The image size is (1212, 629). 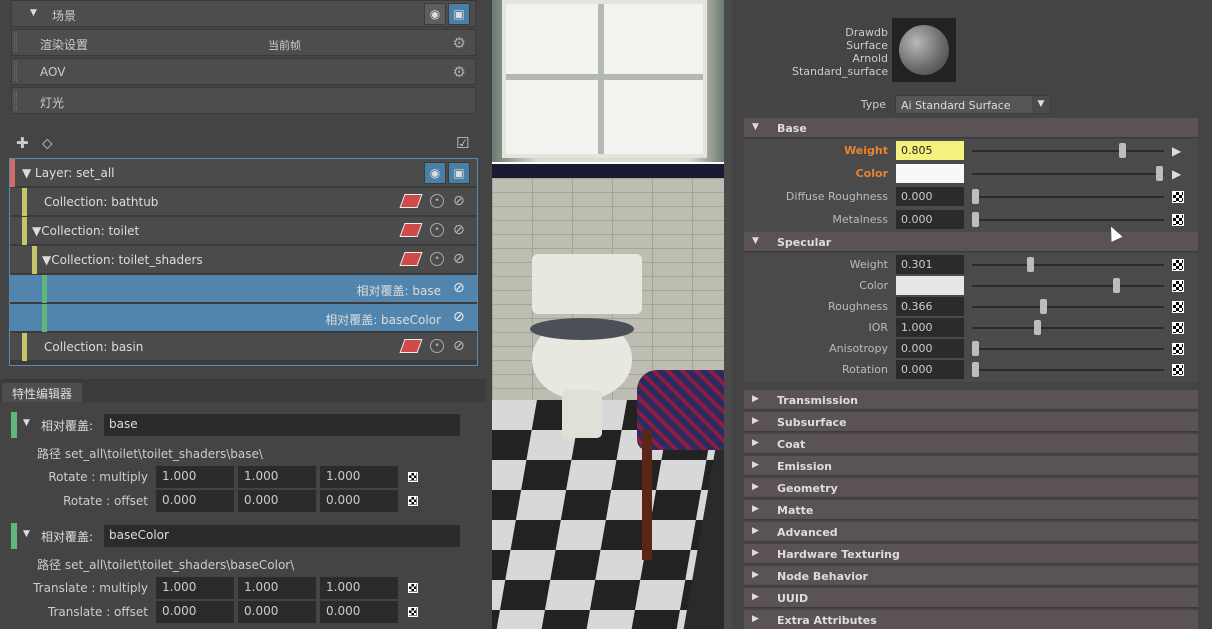 What do you see at coordinates (42, 392) in the screenshot?
I see `tab-attribute-editor: 特性编辑器` at bounding box center [42, 392].